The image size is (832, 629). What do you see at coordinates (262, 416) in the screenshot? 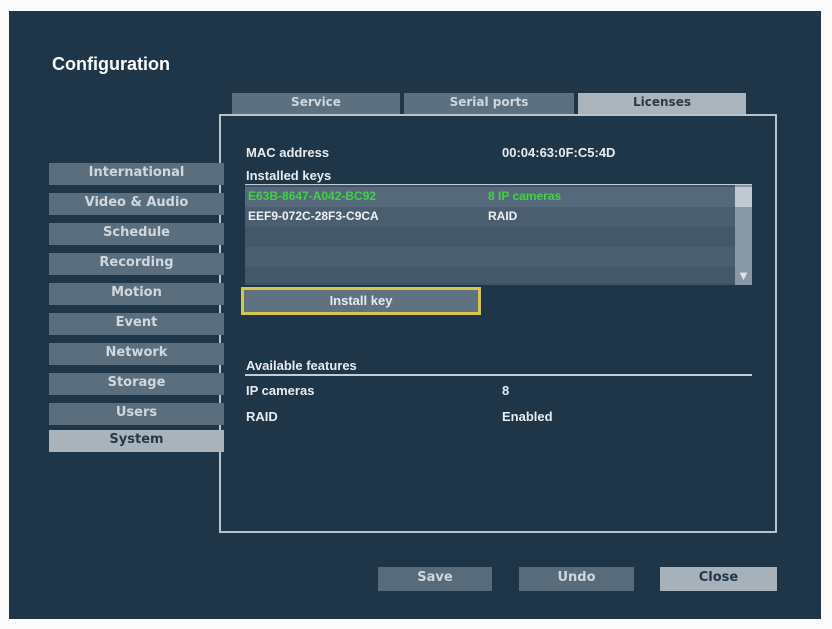
I see `feature-name: RAID` at bounding box center [262, 416].